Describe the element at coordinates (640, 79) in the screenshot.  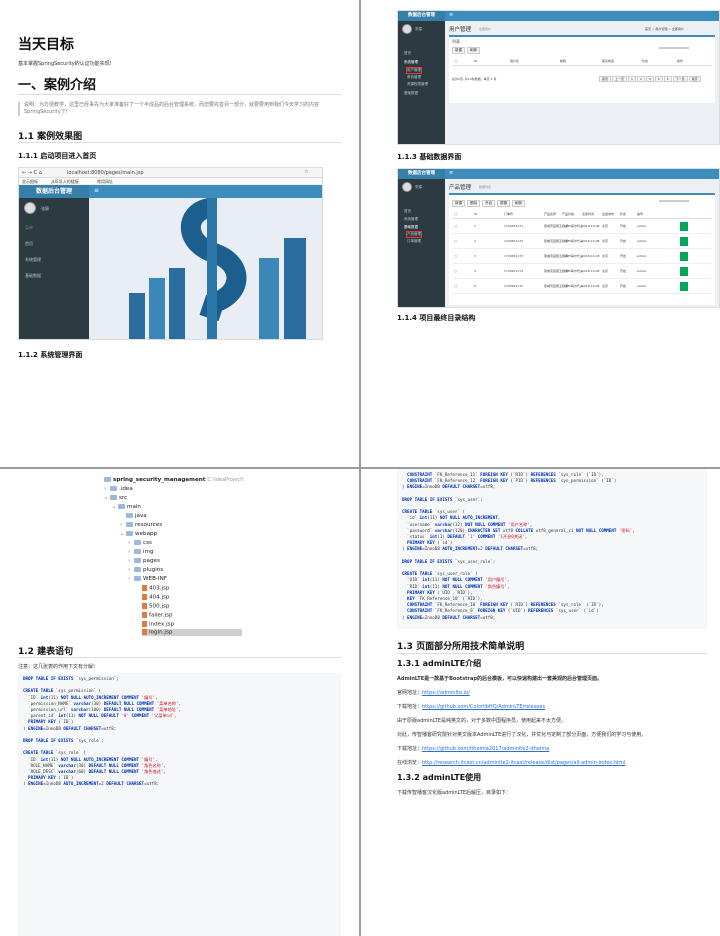
I see `page-2: 2` at that location.